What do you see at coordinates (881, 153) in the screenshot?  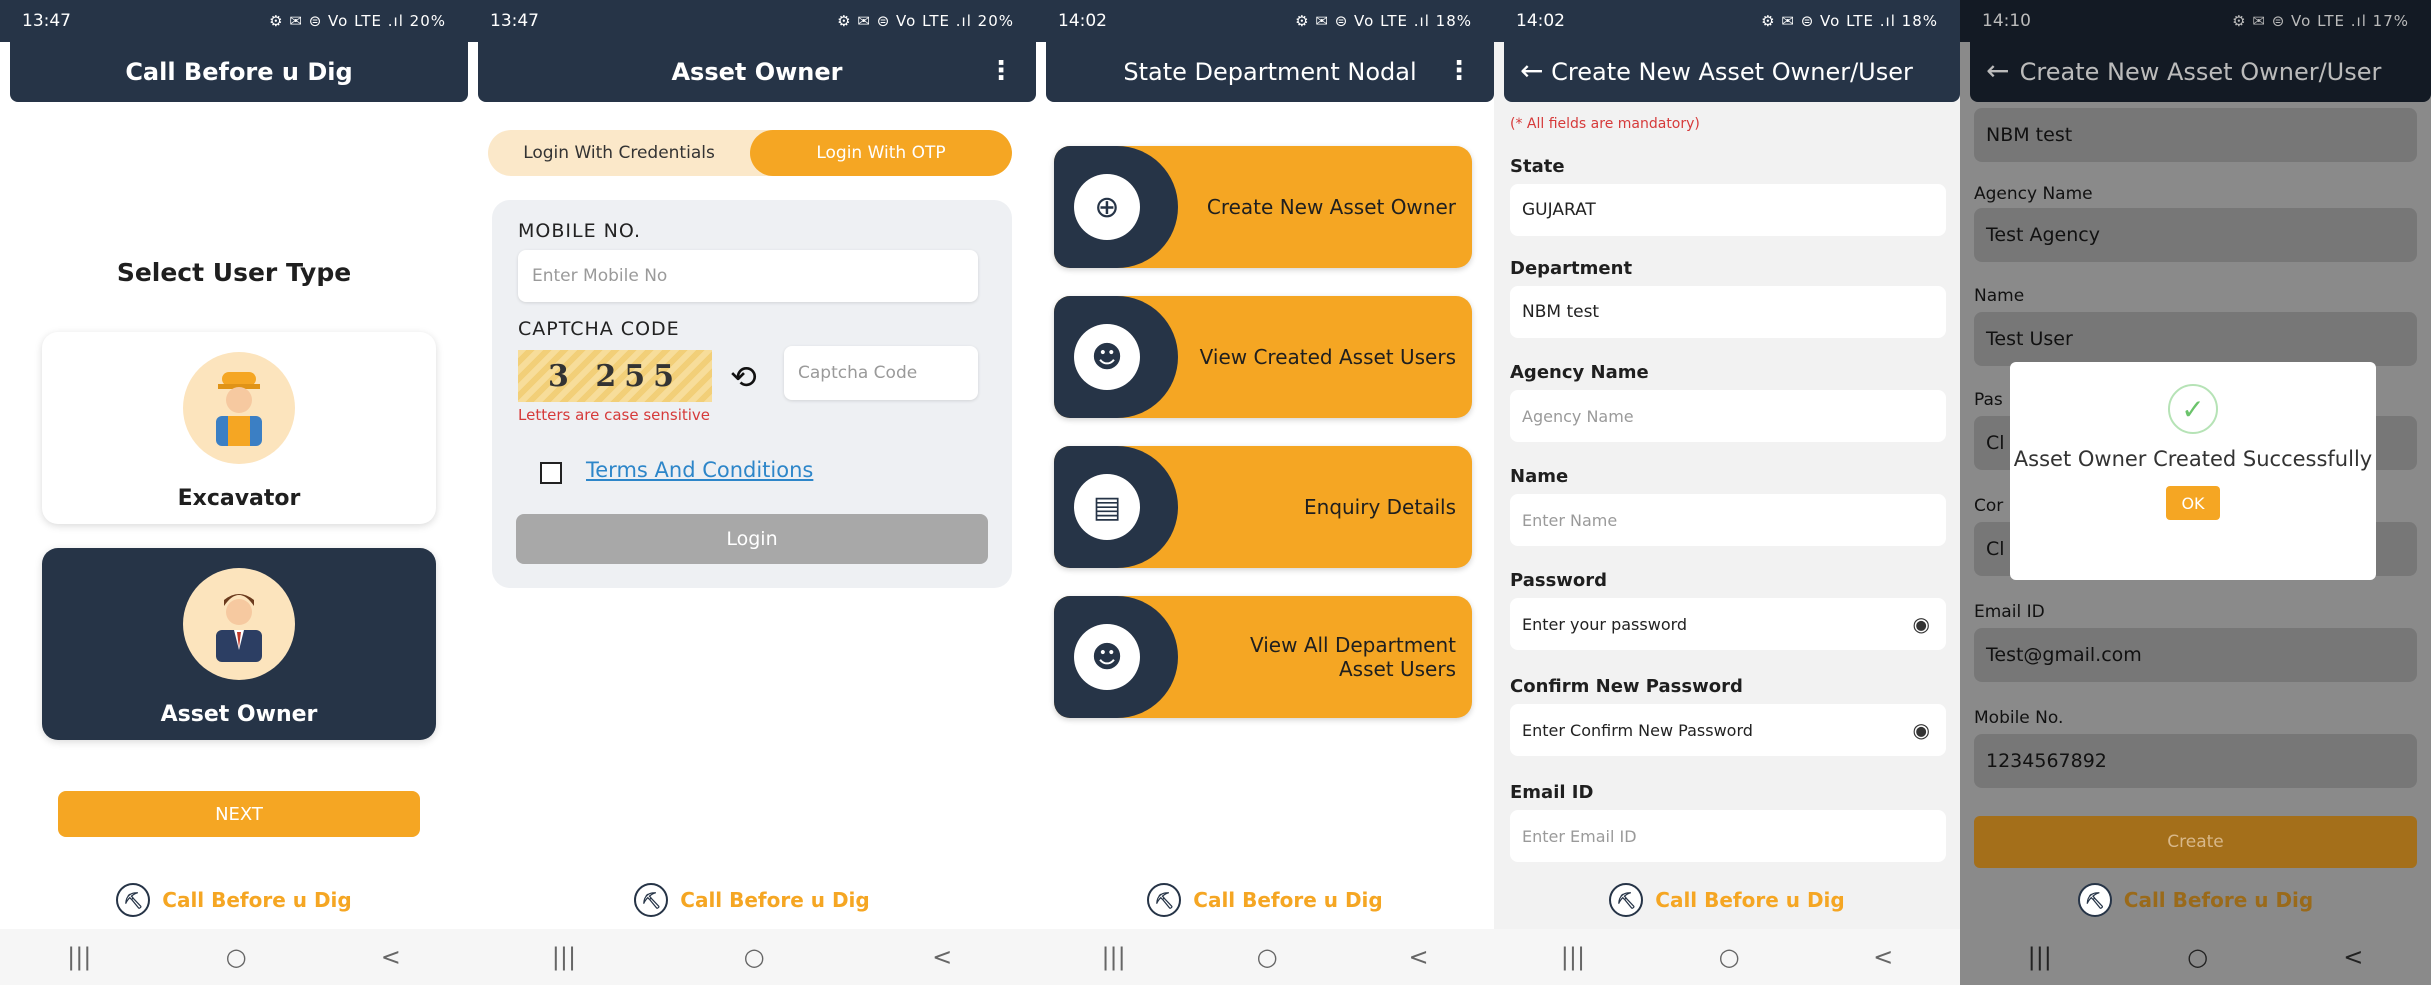 I see `tab-login-otp: Login With OTP` at bounding box center [881, 153].